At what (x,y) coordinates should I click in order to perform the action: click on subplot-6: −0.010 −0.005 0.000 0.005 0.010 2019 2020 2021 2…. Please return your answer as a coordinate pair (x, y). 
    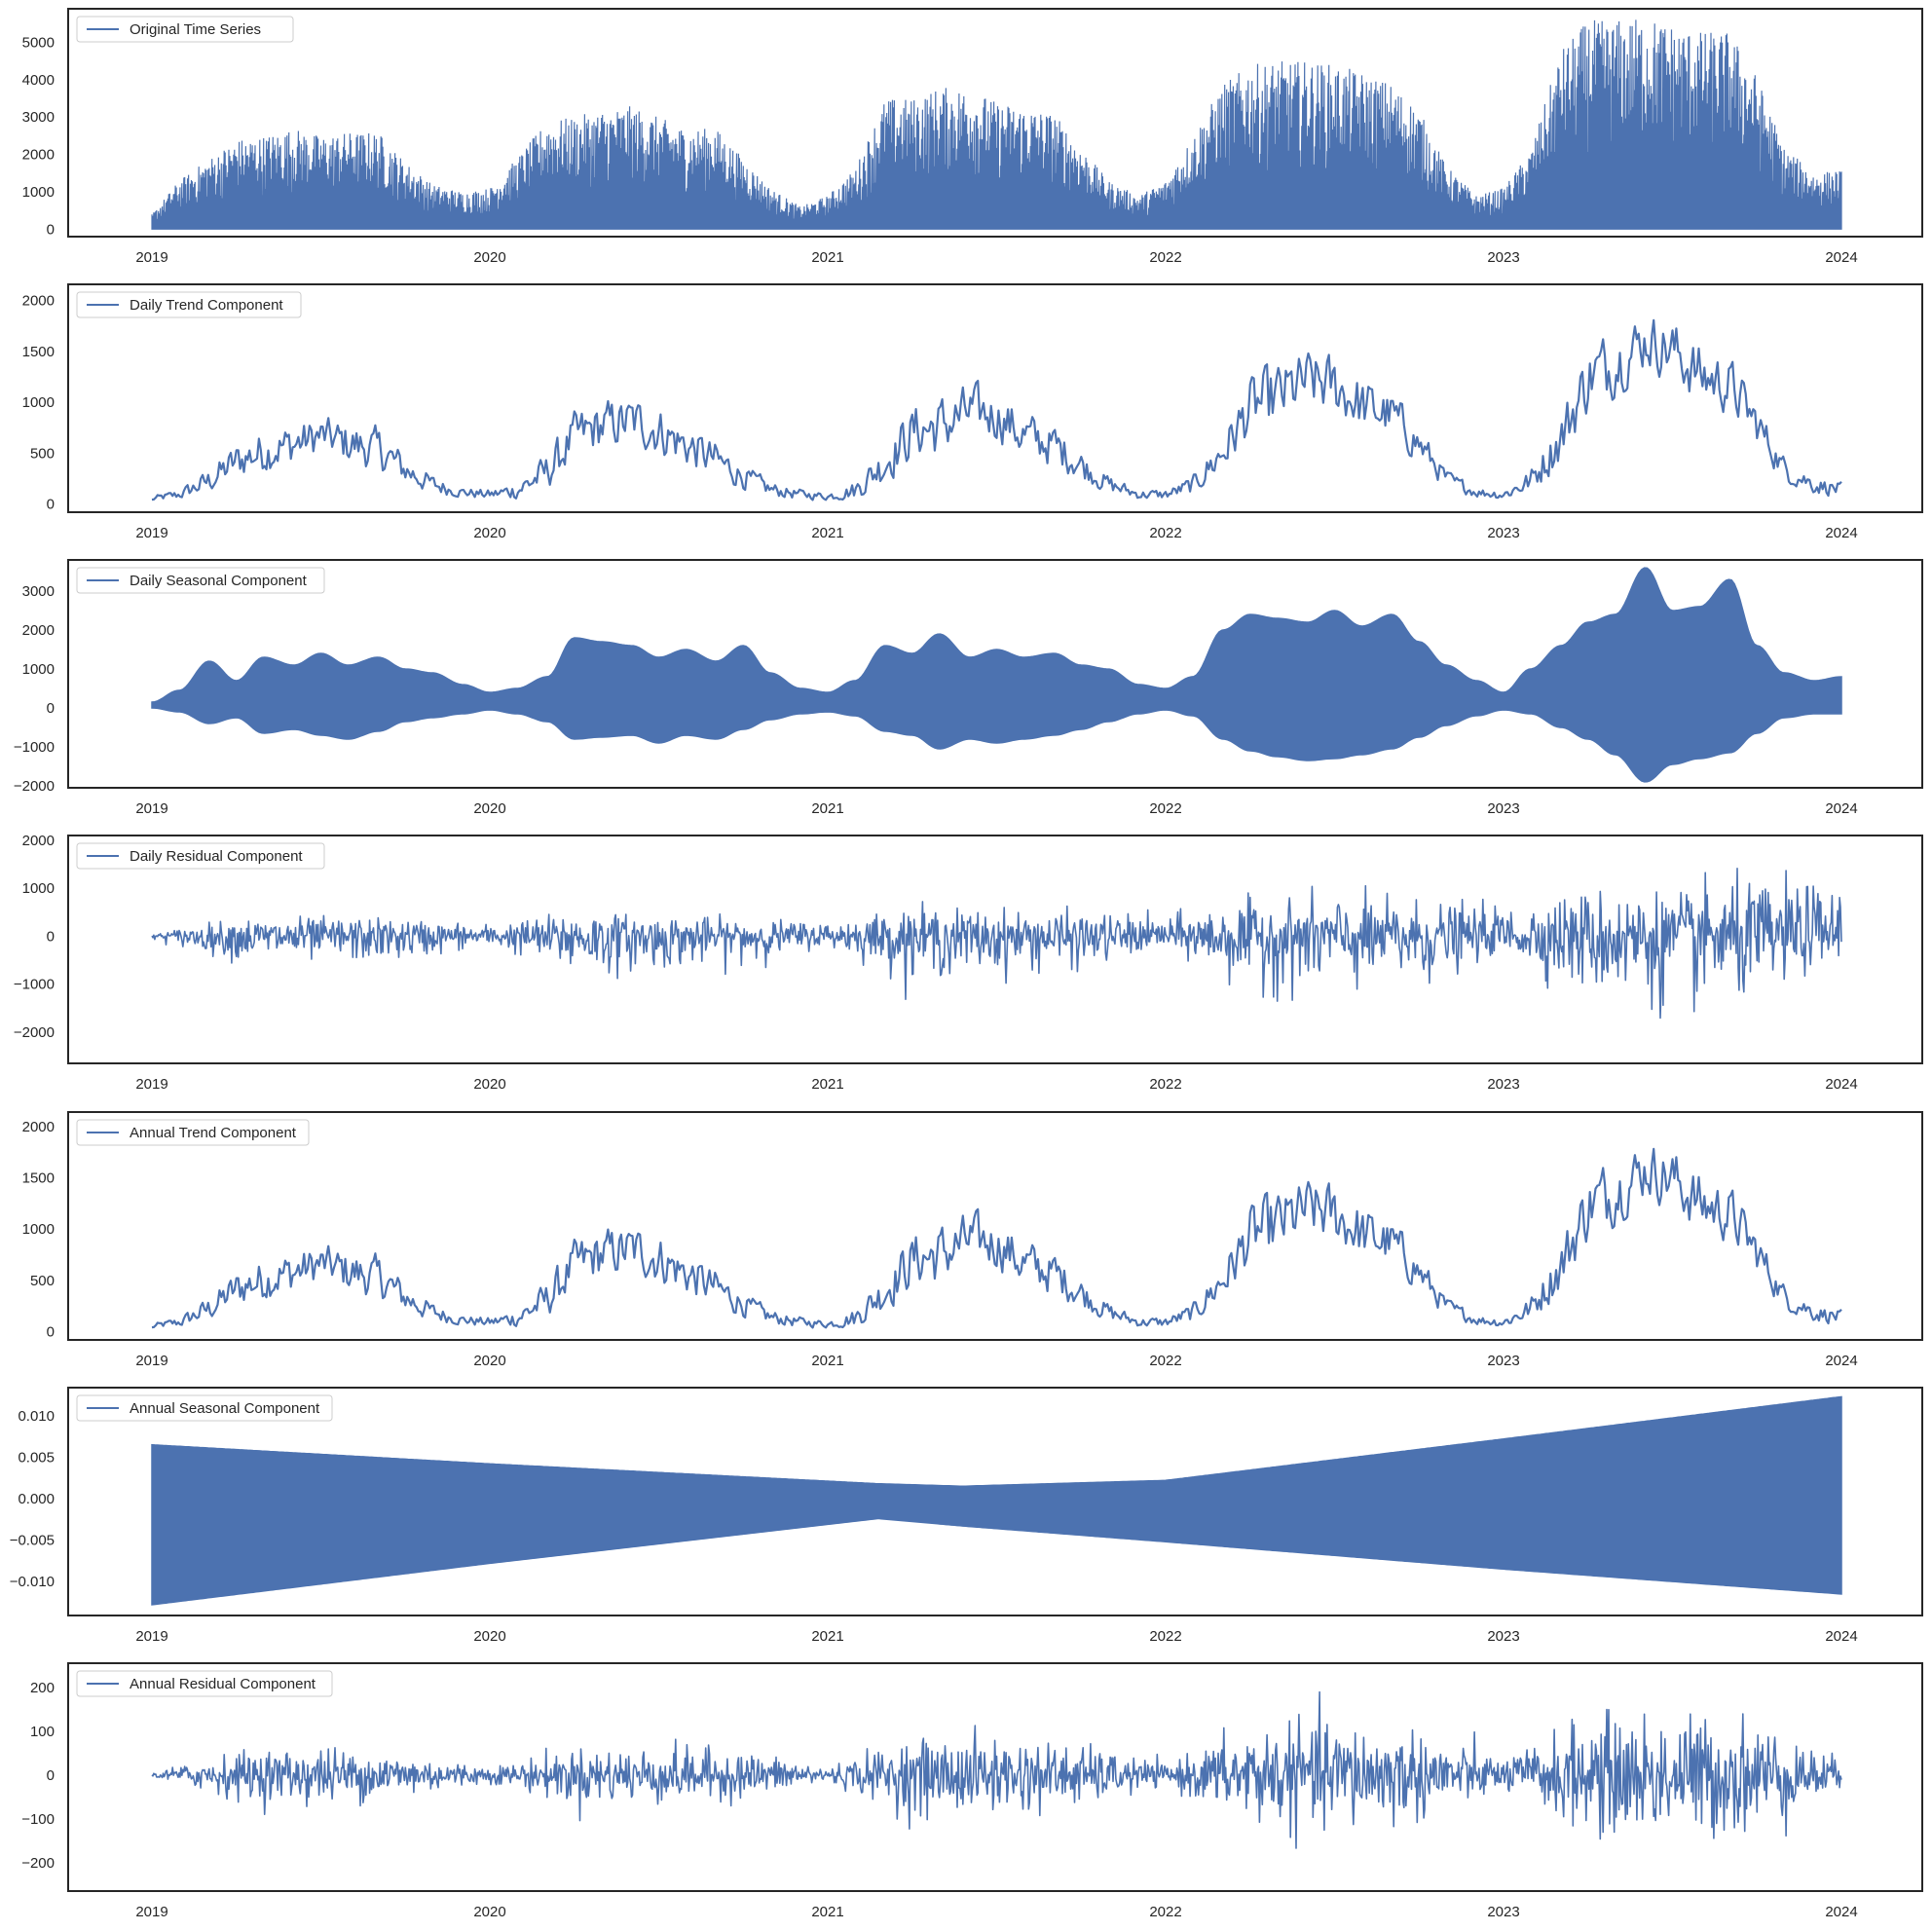
    Looking at the image, I should click on (967, 1516).